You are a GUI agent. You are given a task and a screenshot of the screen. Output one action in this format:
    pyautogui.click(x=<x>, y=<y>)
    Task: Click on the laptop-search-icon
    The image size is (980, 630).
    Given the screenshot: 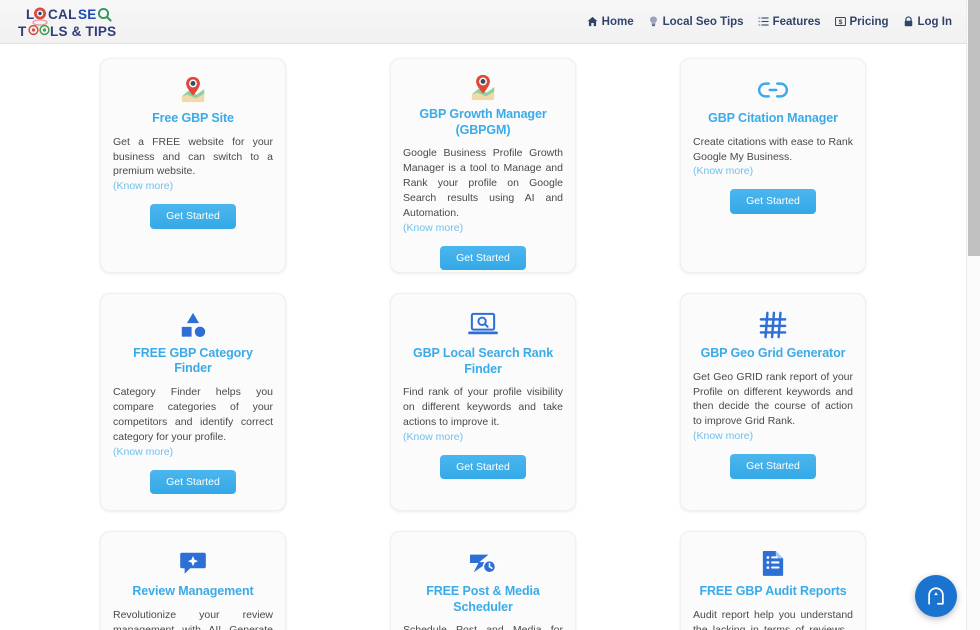 What is the action you would take?
    pyautogui.click(x=483, y=325)
    